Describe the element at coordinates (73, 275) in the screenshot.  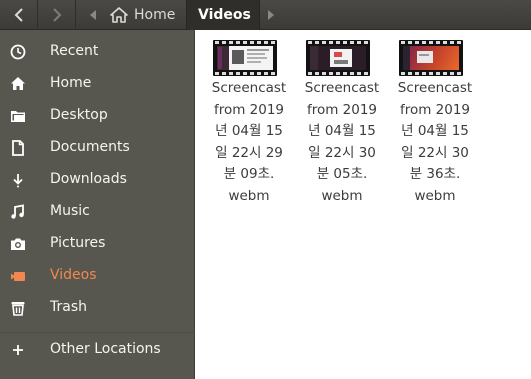
I see `sidebar-item-label: Videos` at that location.